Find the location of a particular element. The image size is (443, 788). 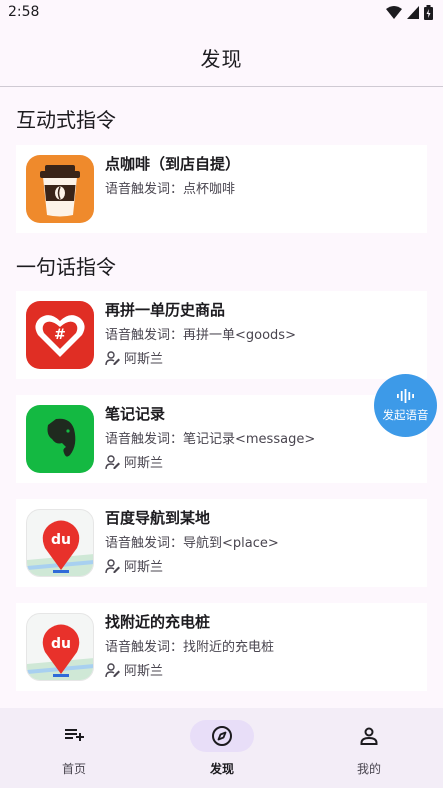

nav-item-discover: 发现 is located at coordinates (222, 748).